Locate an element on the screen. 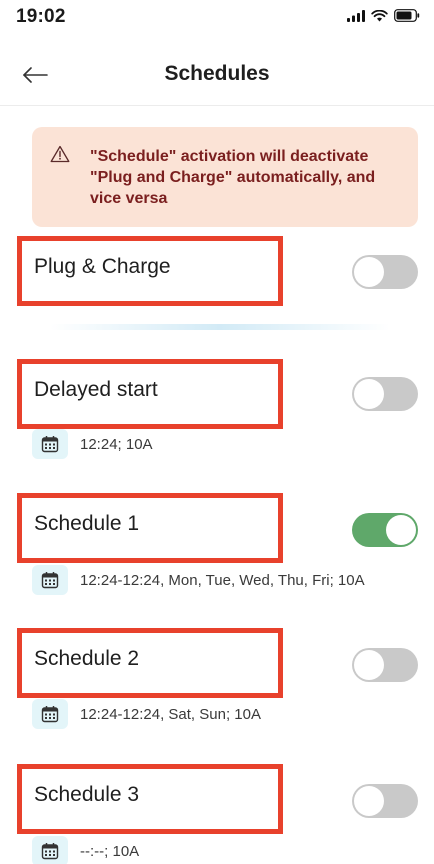 The height and width of the screenshot is (864, 434). schedule-3-detail: --:--; 10A is located at coordinates (85, 850).